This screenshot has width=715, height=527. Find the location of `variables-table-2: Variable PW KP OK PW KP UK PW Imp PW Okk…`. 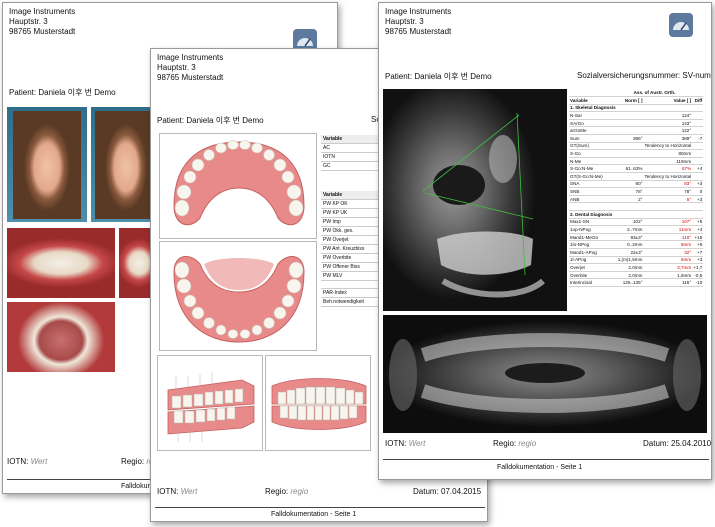

variables-table-2: Variable PW KP OK PW KP UK PW Imp PW Okk… is located at coordinates (351, 249).